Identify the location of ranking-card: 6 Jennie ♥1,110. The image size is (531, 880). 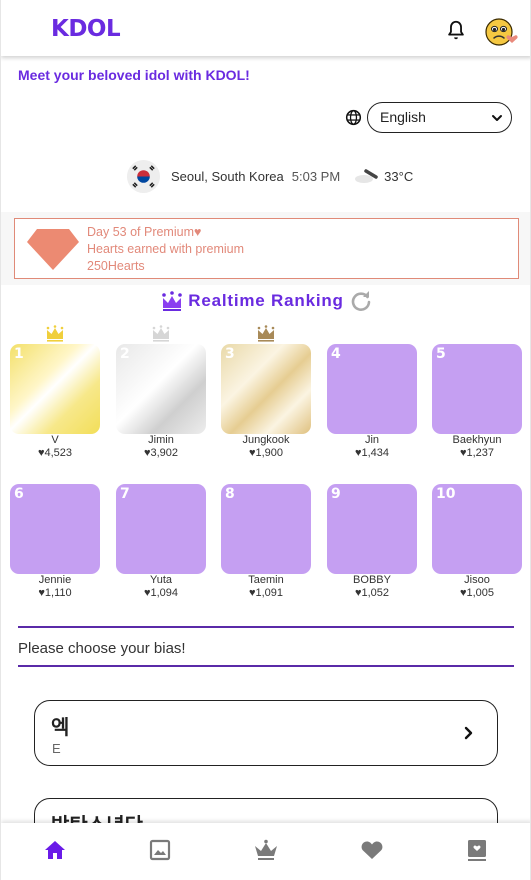
(55, 544).